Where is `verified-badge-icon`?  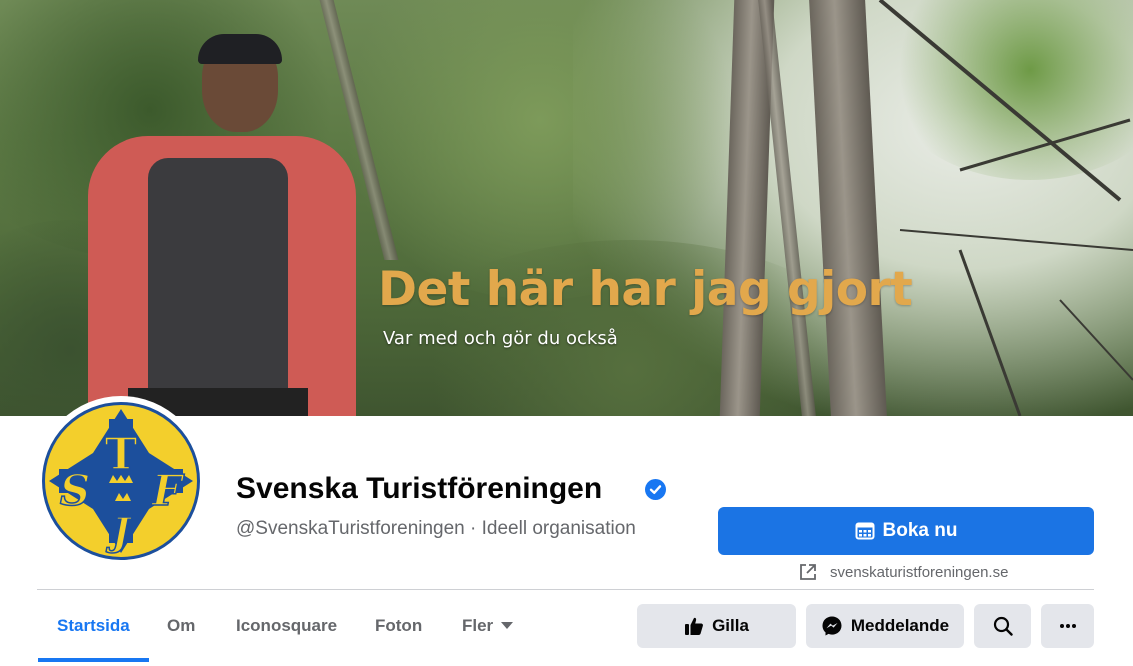 verified-badge-icon is located at coordinates (655, 489).